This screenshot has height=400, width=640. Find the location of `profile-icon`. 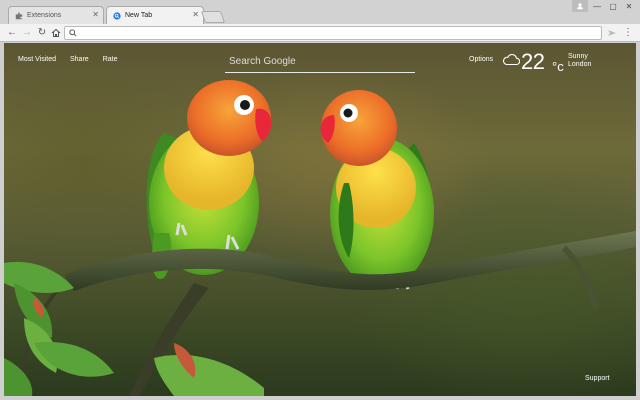

profile-icon is located at coordinates (580, 6).